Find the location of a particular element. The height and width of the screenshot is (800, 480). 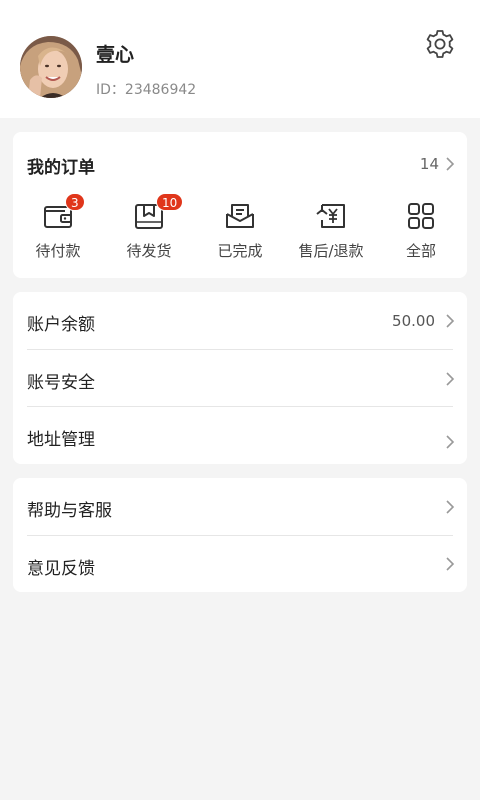

pending-shipment-badge: 10 is located at coordinates (170, 202).